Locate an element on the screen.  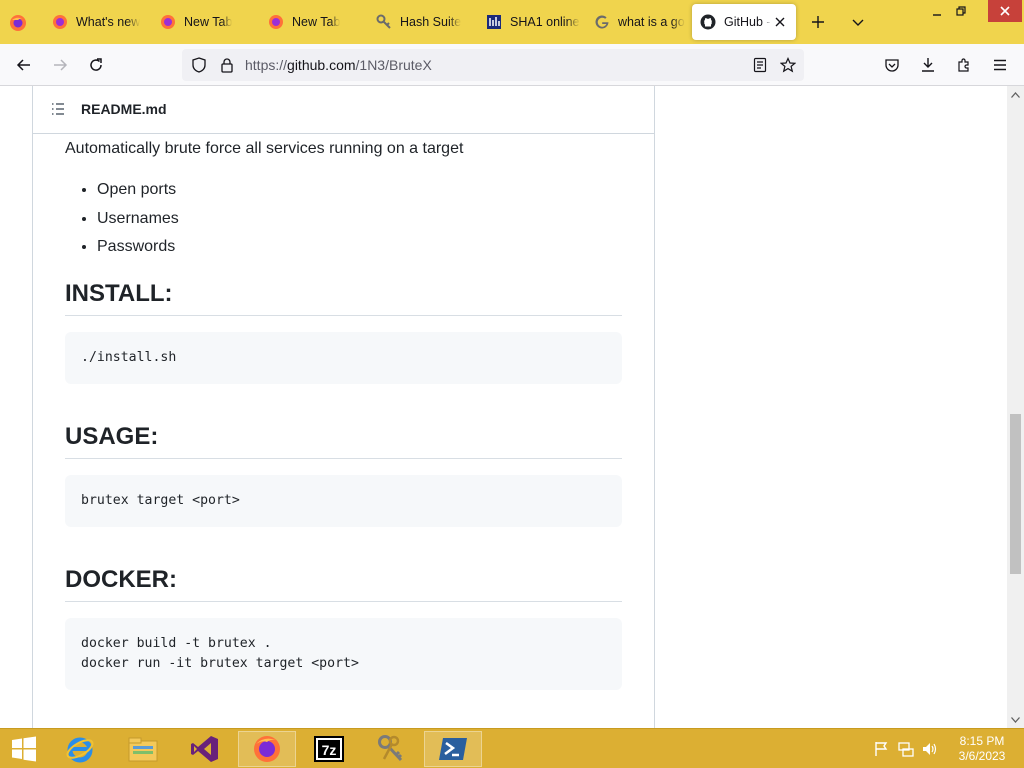
tab-sha1-online: SHA1 online is located at coordinates (532, 22).